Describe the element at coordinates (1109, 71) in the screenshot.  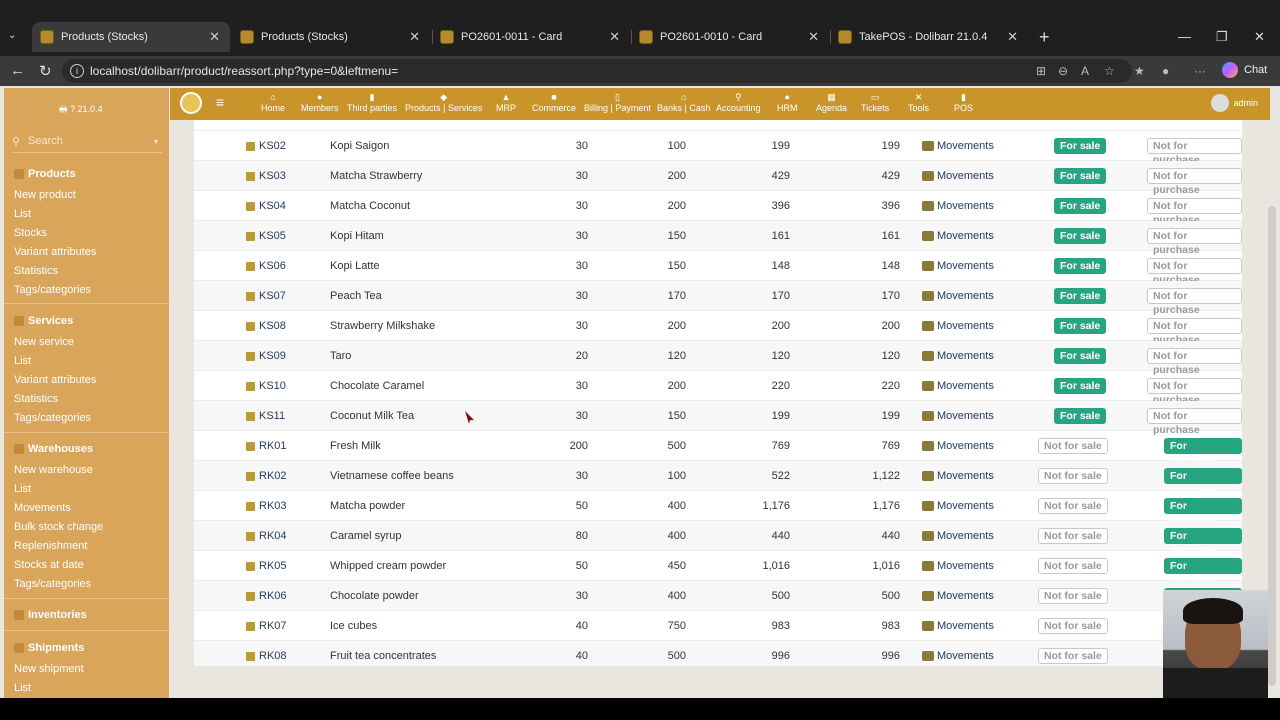
I see `favorite-star-icon: ☆` at that location.